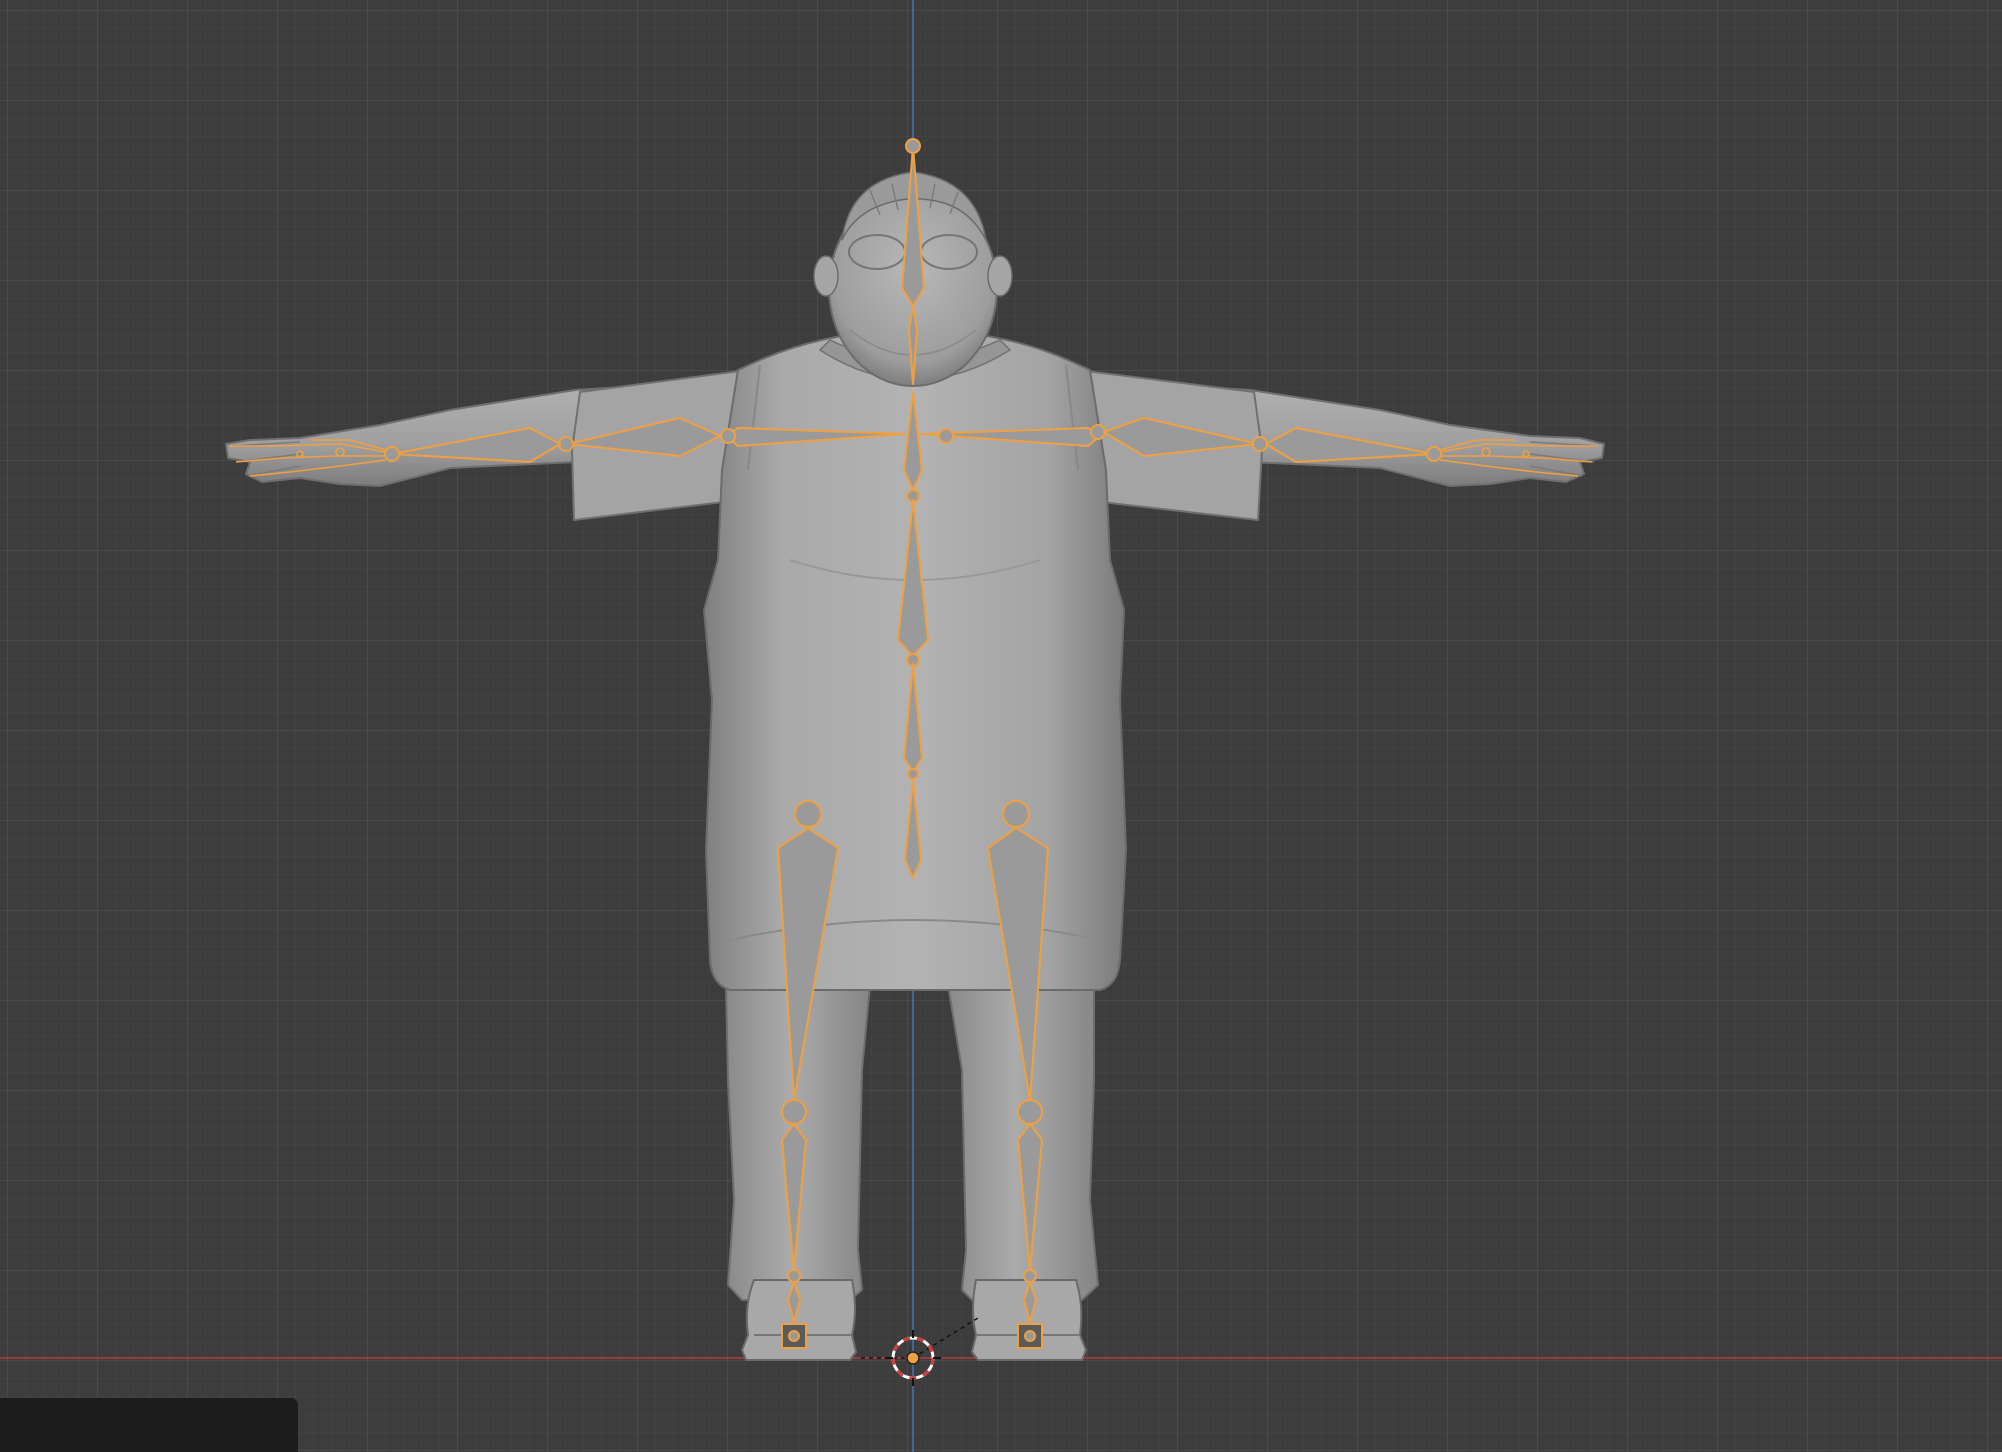 This screenshot has height=1452, width=2002. What do you see at coordinates (1030, 1336) in the screenshot?
I see `ik-right-foot-dot` at bounding box center [1030, 1336].